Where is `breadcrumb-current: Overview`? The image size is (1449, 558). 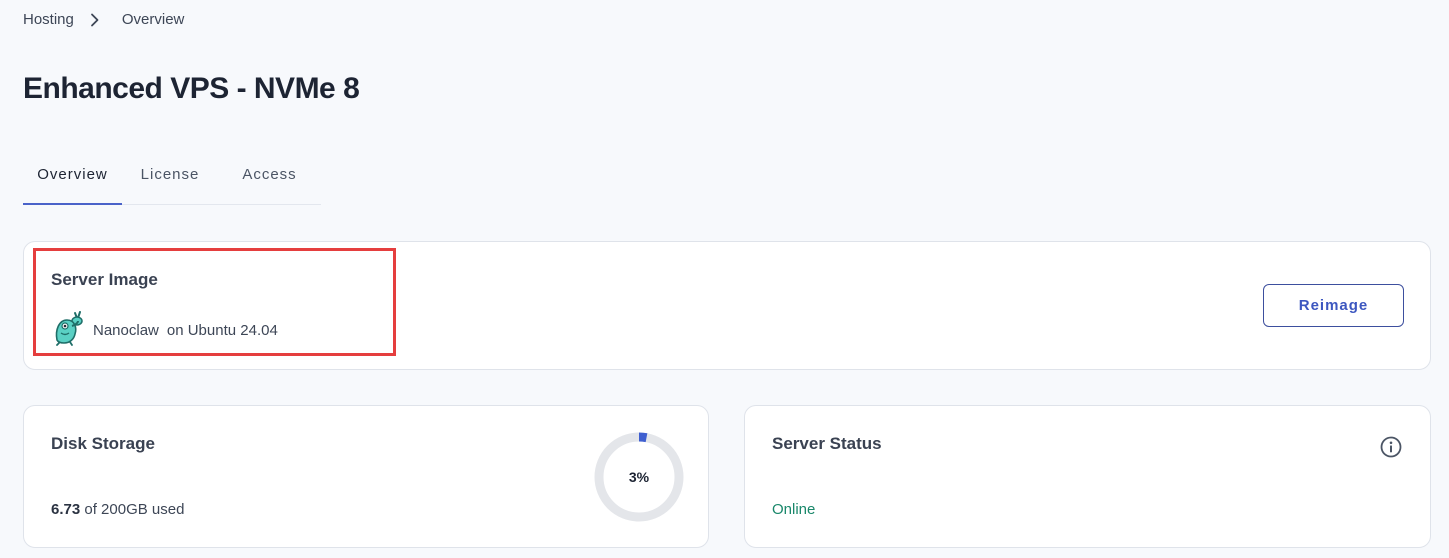
breadcrumb-current: Overview is located at coordinates (153, 19).